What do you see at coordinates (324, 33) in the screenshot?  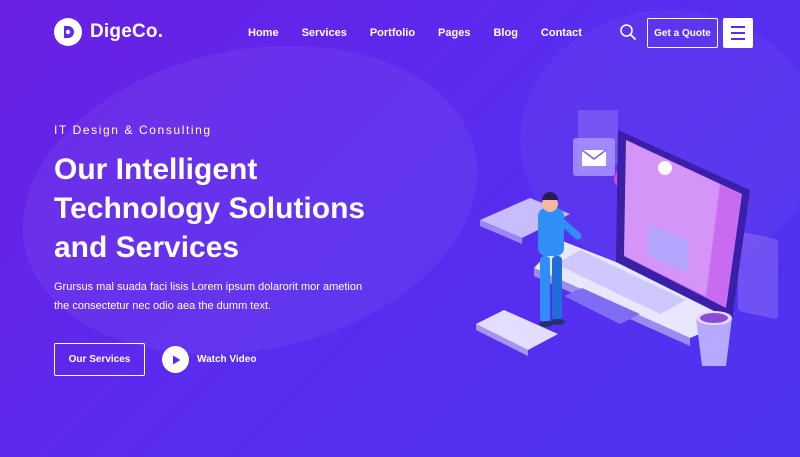 I see `nav-services: Services` at bounding box center [324, 33].